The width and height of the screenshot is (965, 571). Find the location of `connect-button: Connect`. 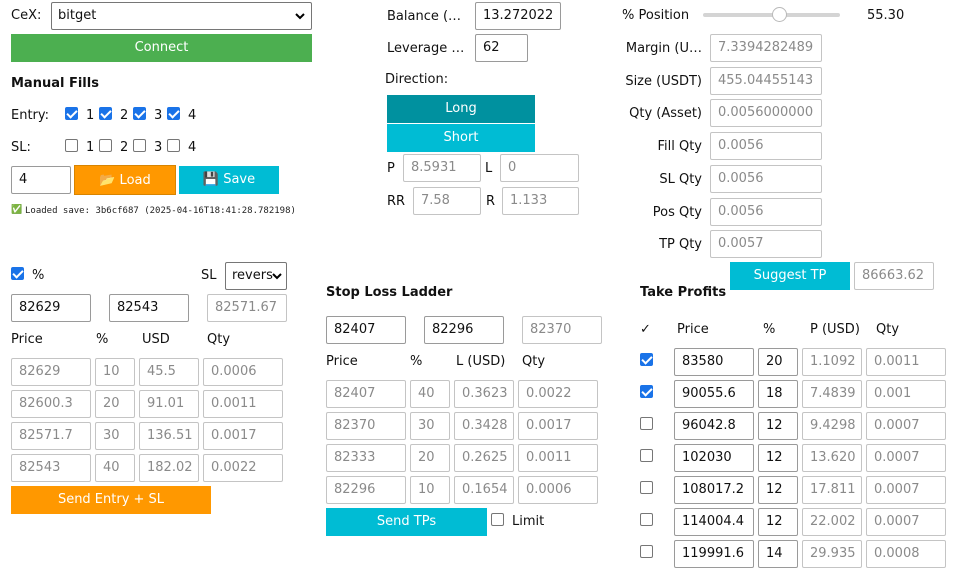

connect-button: Connect is located at coordinates (161, 48).